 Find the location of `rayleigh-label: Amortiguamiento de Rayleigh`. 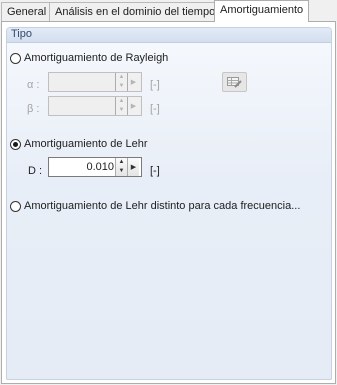

rayleigh-label: Amortiguamiento de Rayleigh is located at coordinates (96, 58).